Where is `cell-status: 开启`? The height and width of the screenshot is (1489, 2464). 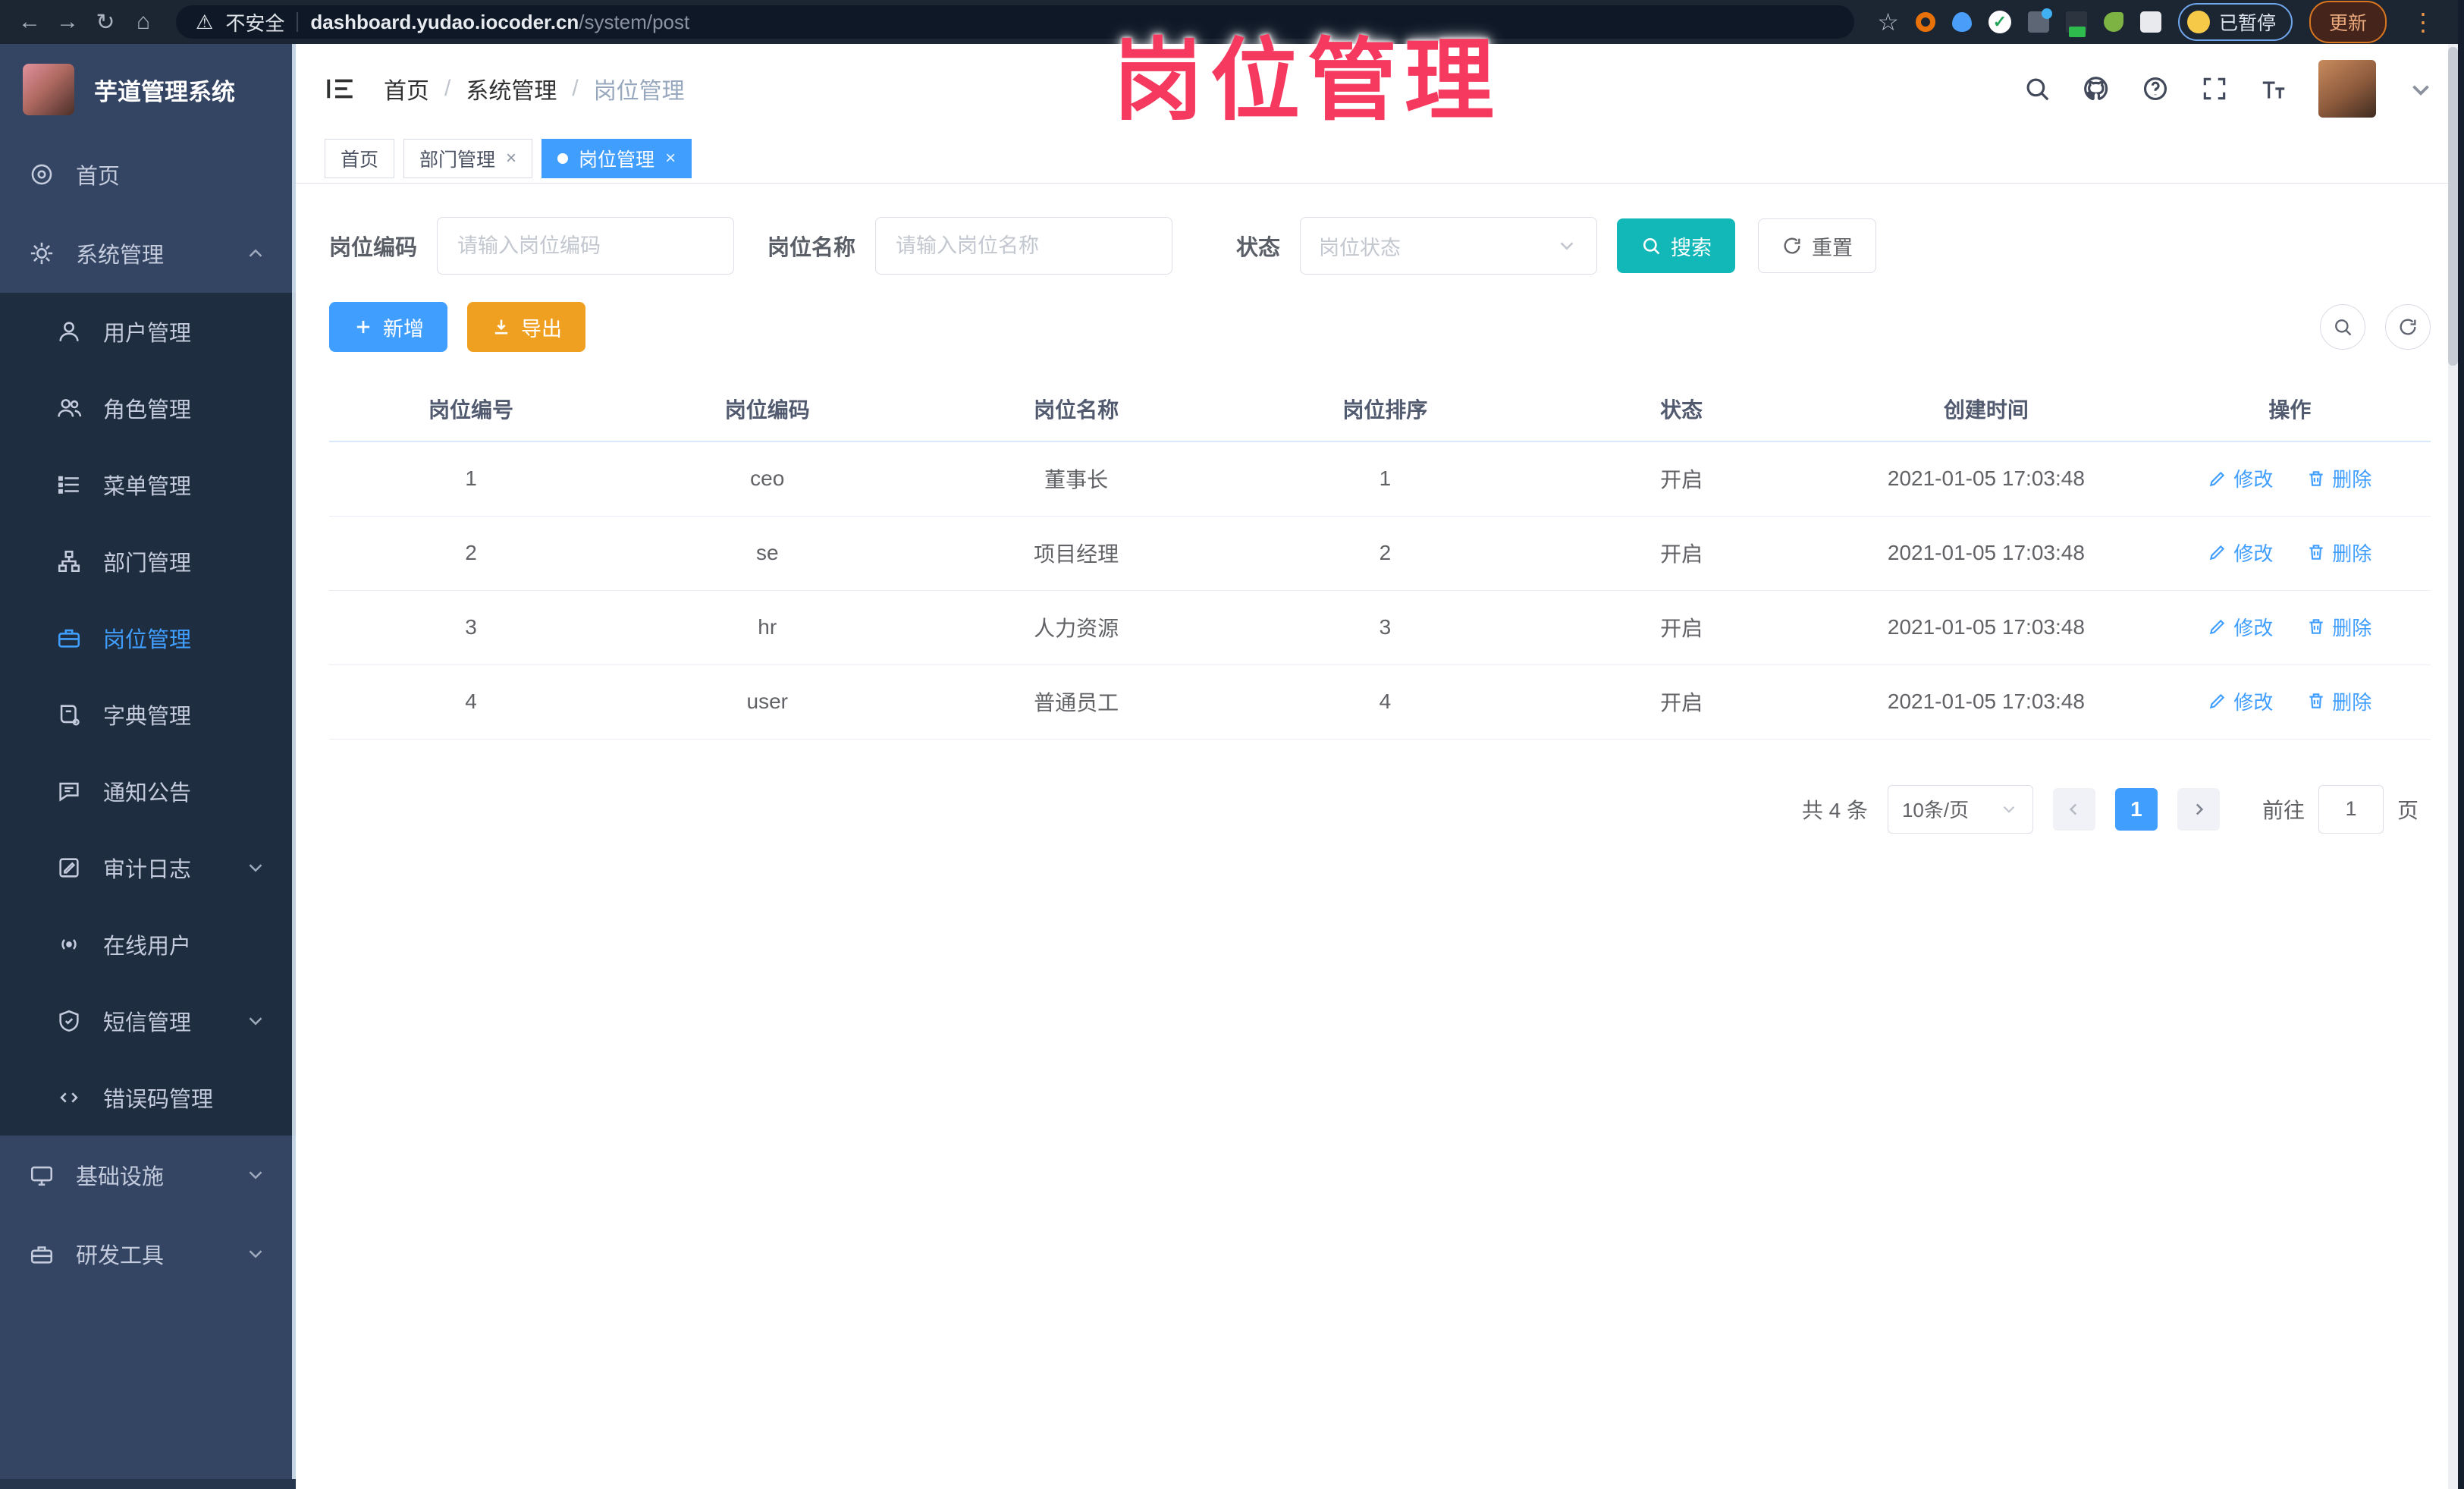
cell-status: 开启 is located at coordinates (1682, 553).